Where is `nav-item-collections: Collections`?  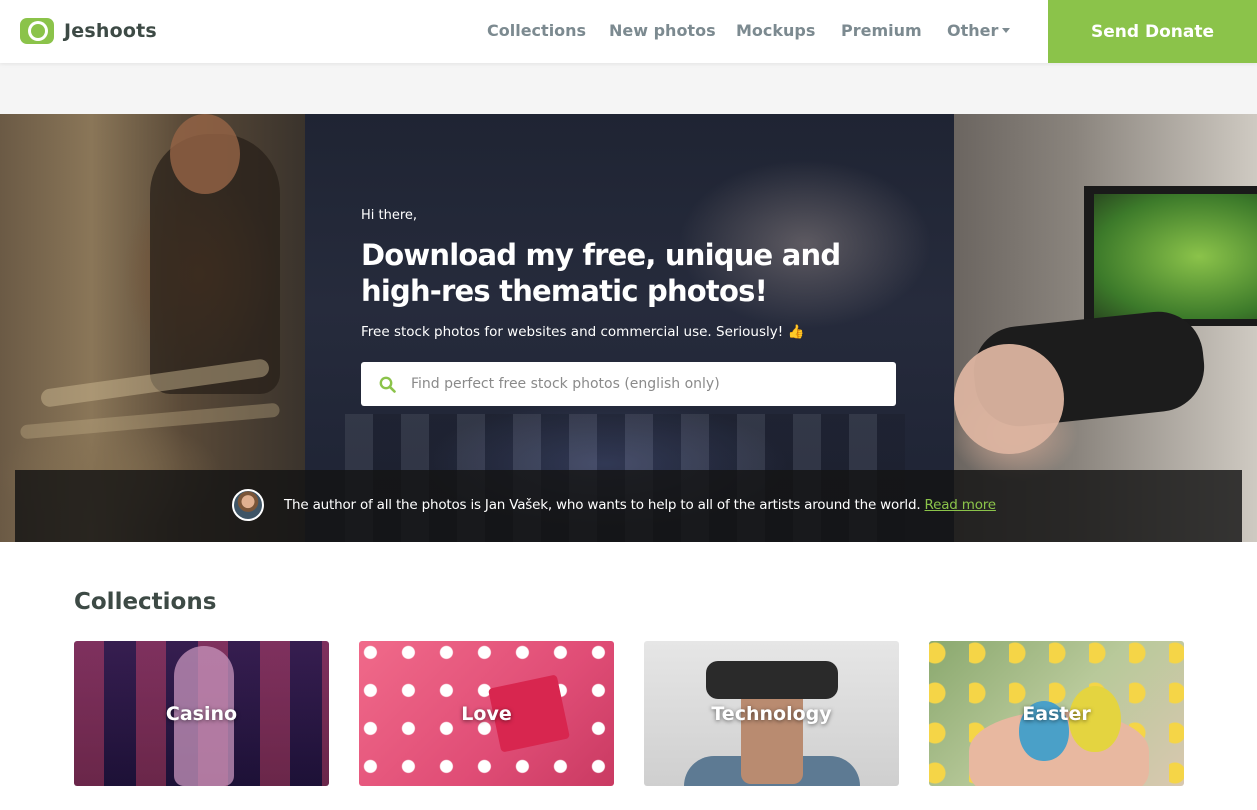 nav-item-collections: Collections is located at coordinates (536, 30).